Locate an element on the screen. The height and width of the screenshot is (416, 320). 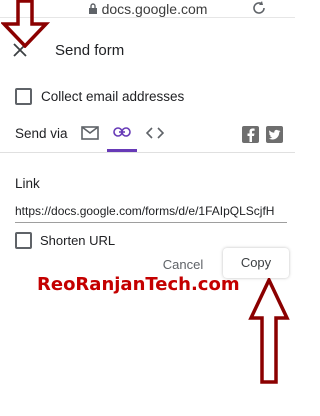
tab-embed is located at coordinates (155, 135).